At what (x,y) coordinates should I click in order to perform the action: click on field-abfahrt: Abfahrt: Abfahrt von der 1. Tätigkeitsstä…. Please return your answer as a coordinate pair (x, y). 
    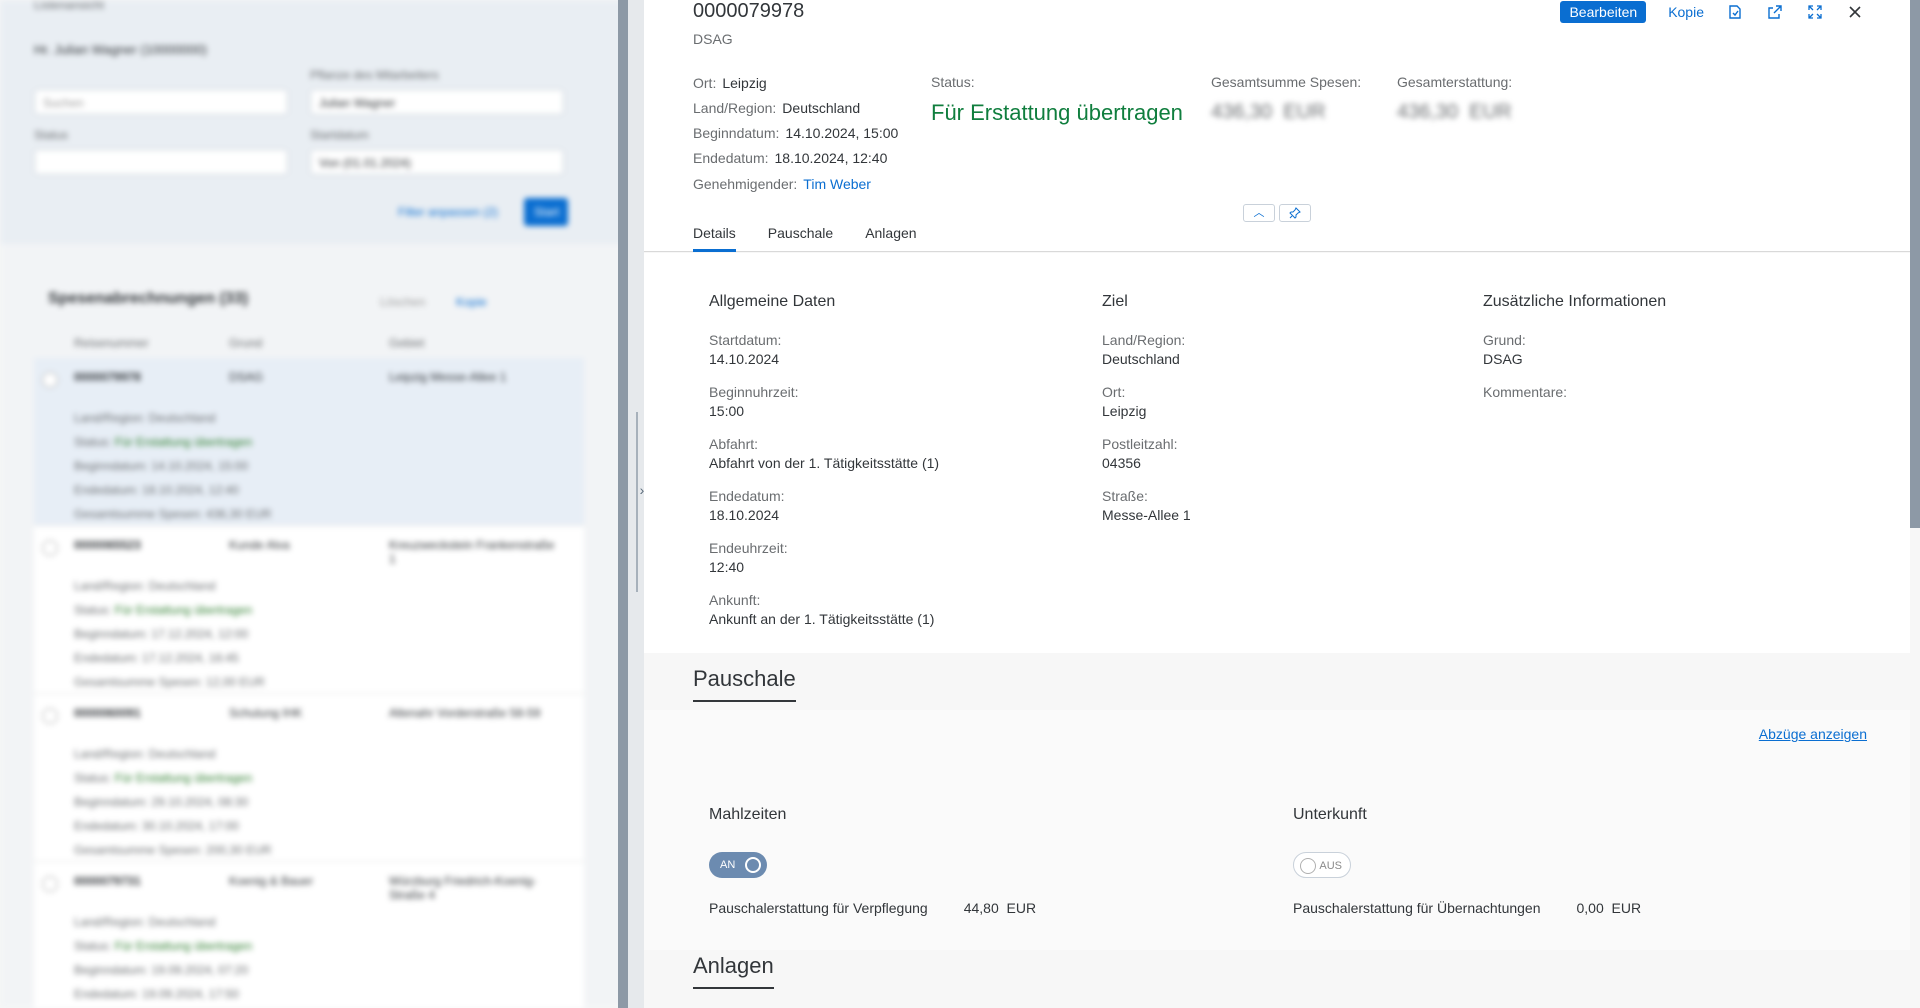
    Looking at the image, I should click on (824, 453).